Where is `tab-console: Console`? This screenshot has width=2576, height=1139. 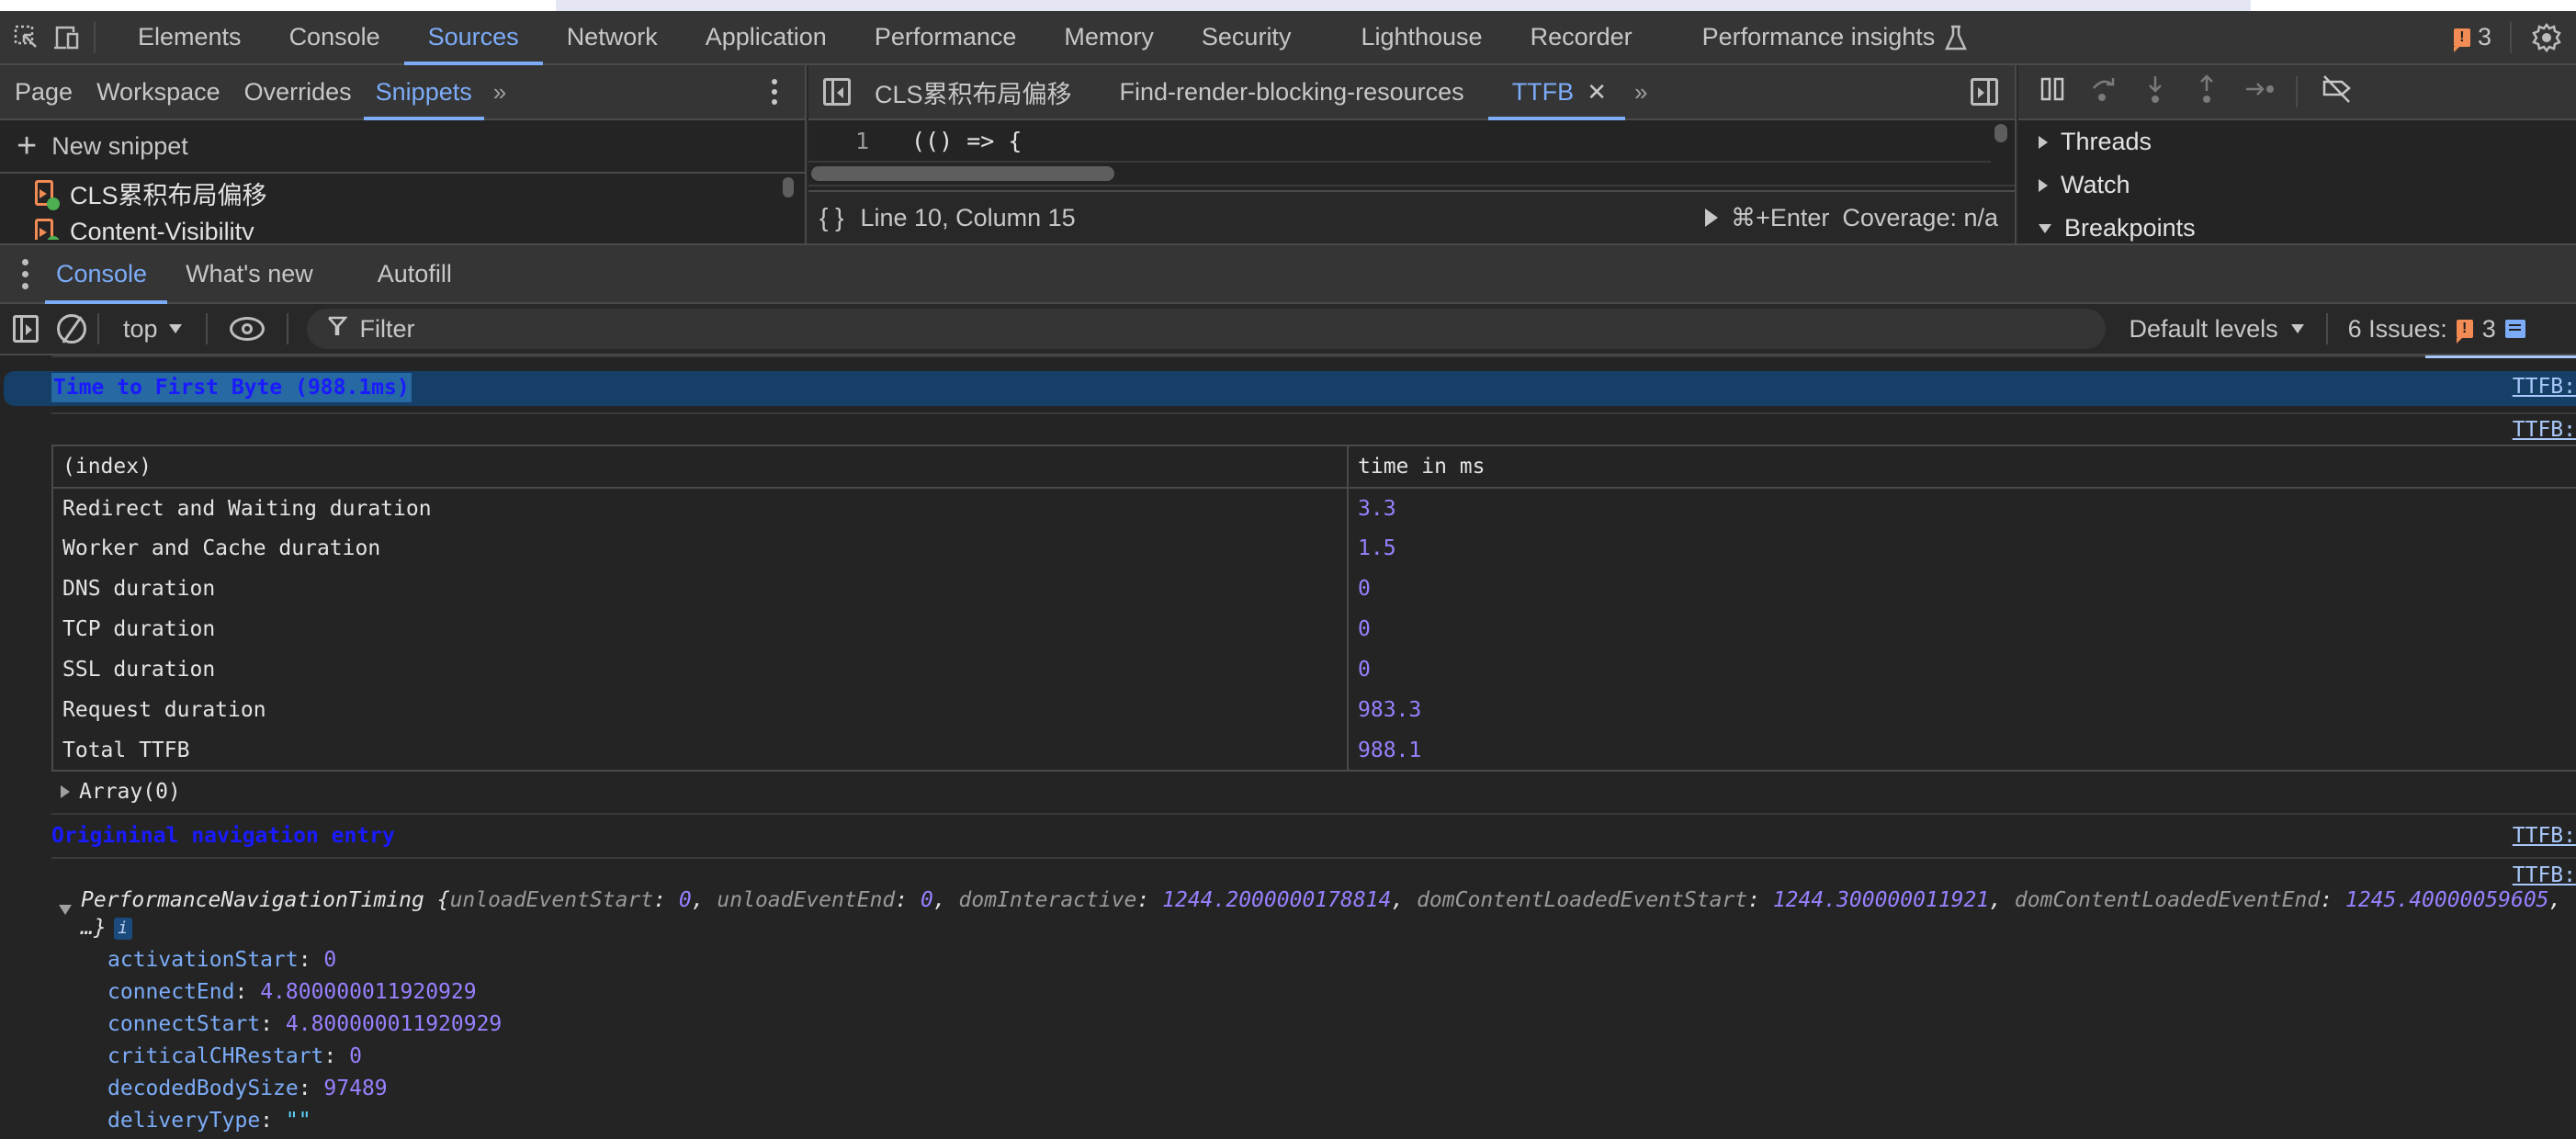
tab-console: Console is located at coordinates (335, 37).